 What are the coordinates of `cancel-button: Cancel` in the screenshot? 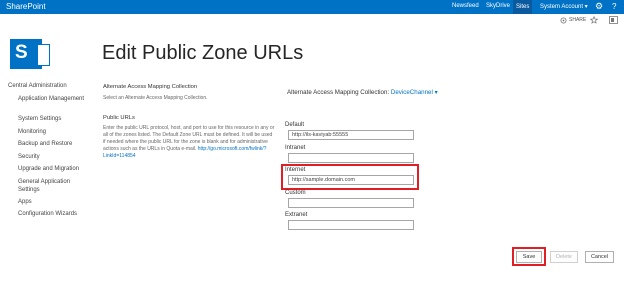 It's located at (599, 257).